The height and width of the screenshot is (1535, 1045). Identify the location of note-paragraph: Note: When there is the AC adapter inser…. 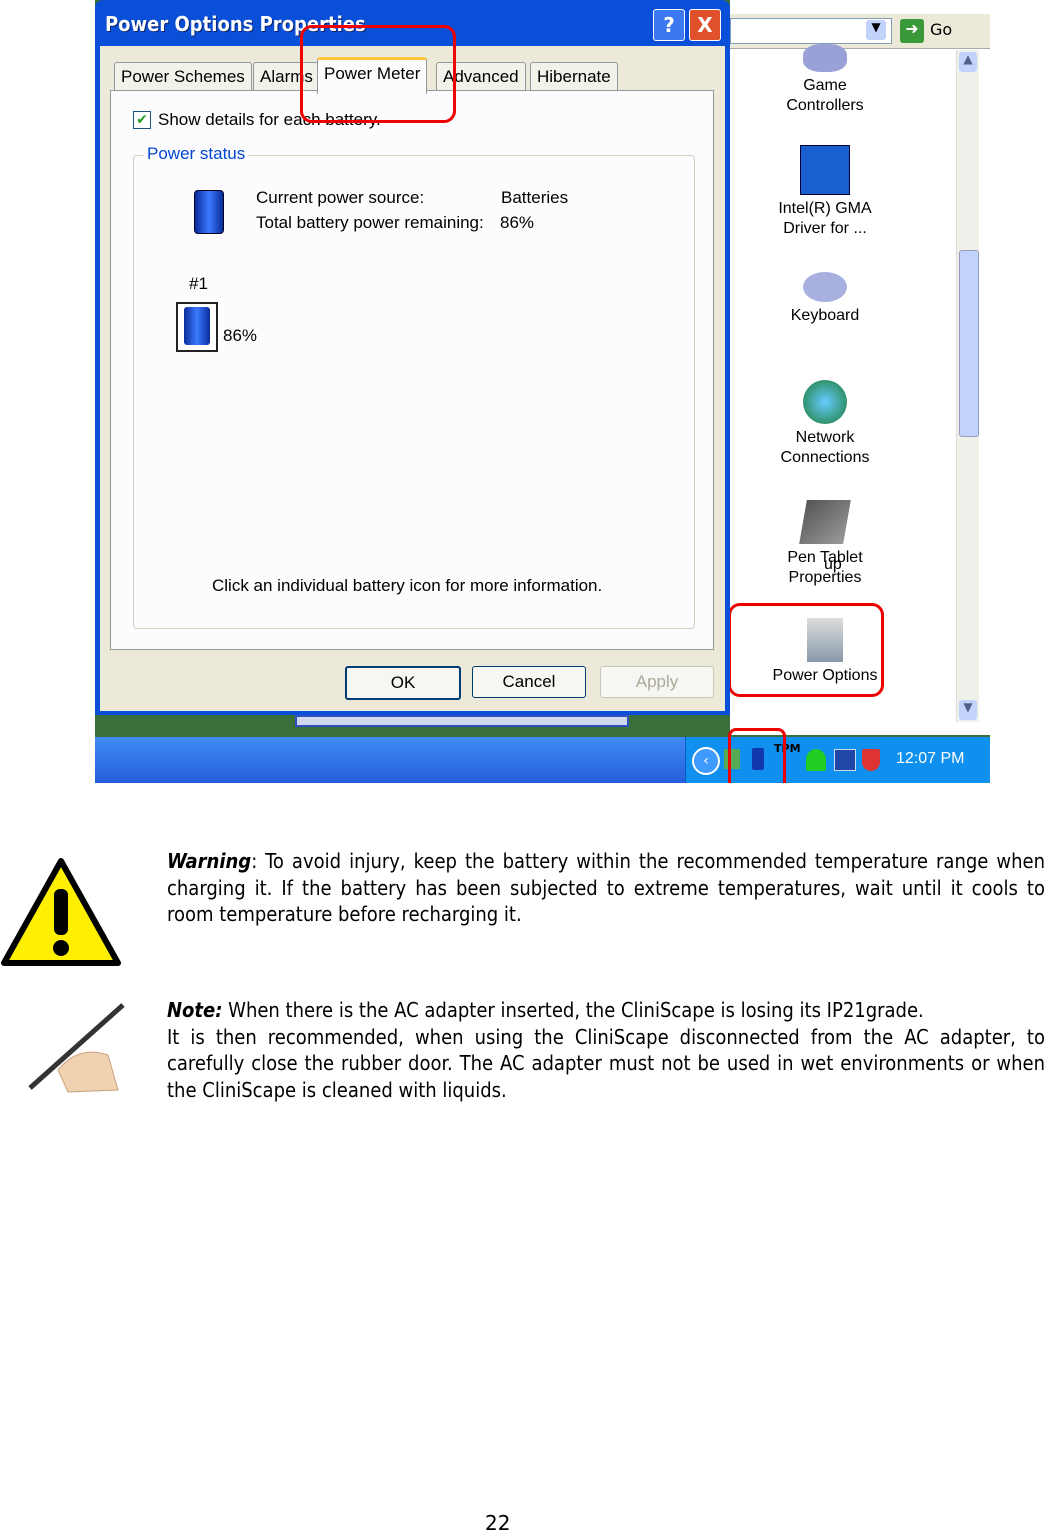
(606, 1050).